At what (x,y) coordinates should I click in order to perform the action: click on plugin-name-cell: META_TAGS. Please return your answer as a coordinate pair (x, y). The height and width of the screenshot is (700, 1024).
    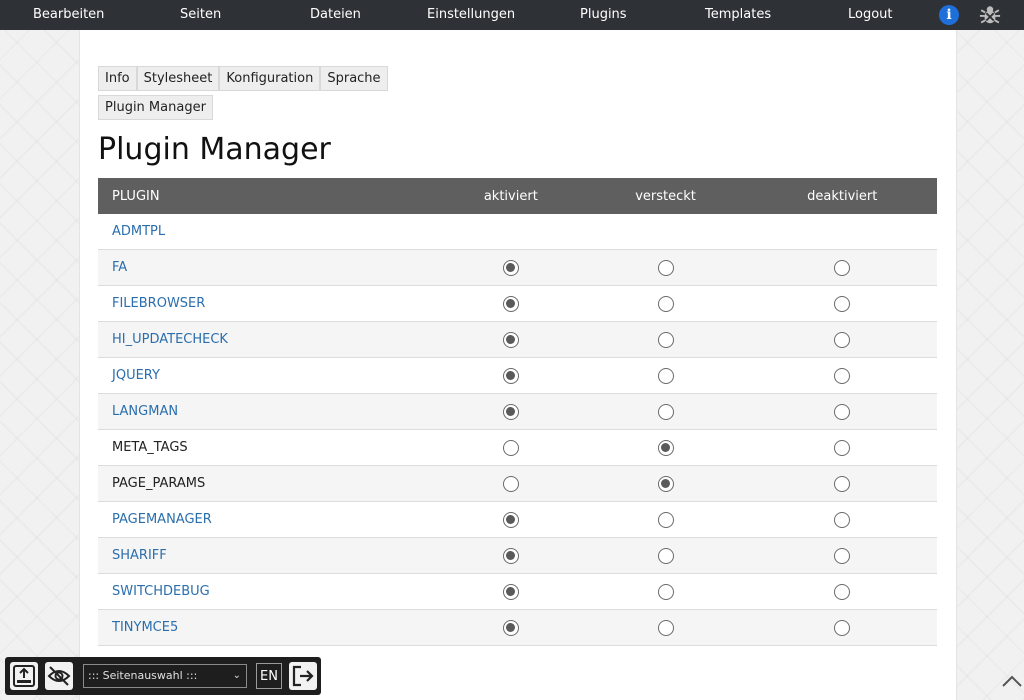
    Looking at the image, I should click on (268, 447).